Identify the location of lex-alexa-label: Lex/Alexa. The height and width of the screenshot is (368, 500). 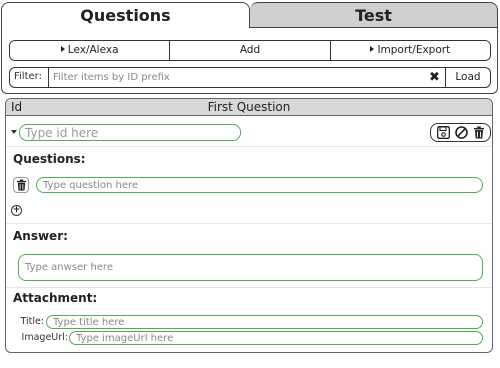
(93, 50).